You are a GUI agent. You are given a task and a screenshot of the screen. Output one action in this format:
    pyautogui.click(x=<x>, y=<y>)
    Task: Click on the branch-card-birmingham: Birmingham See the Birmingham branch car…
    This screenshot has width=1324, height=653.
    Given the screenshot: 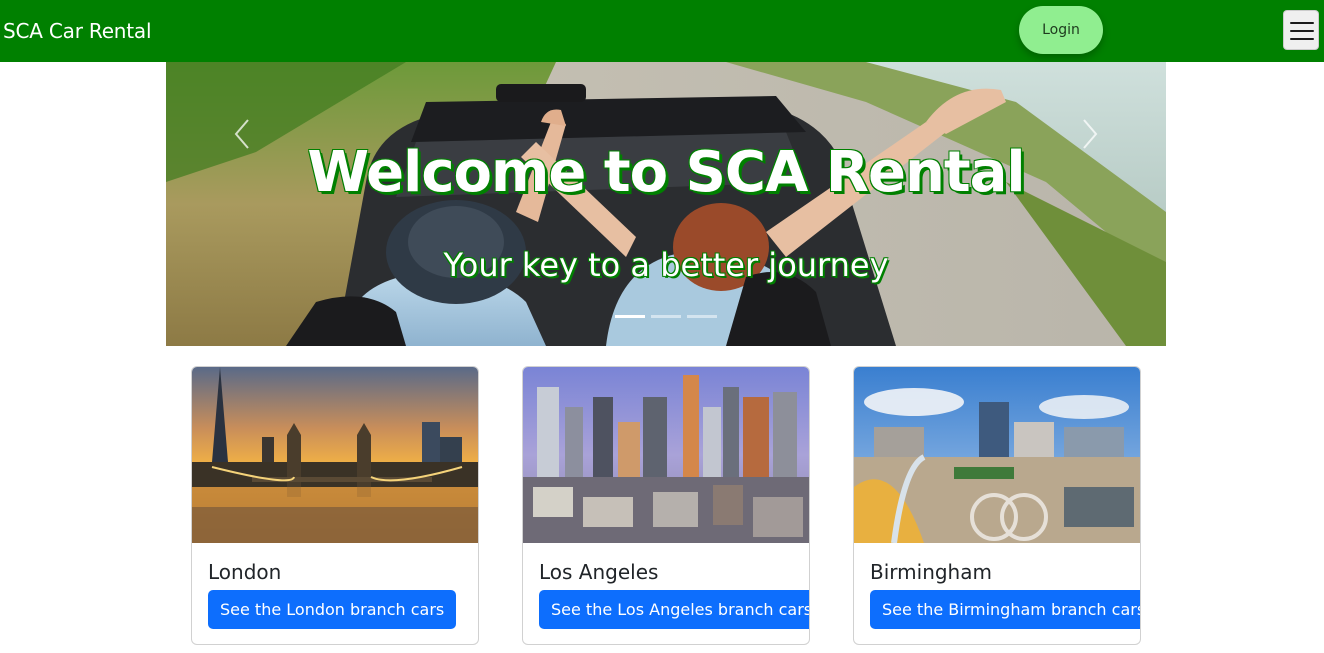 What is the action you would take?
    pyautogui.click(x=997, y=505)
    